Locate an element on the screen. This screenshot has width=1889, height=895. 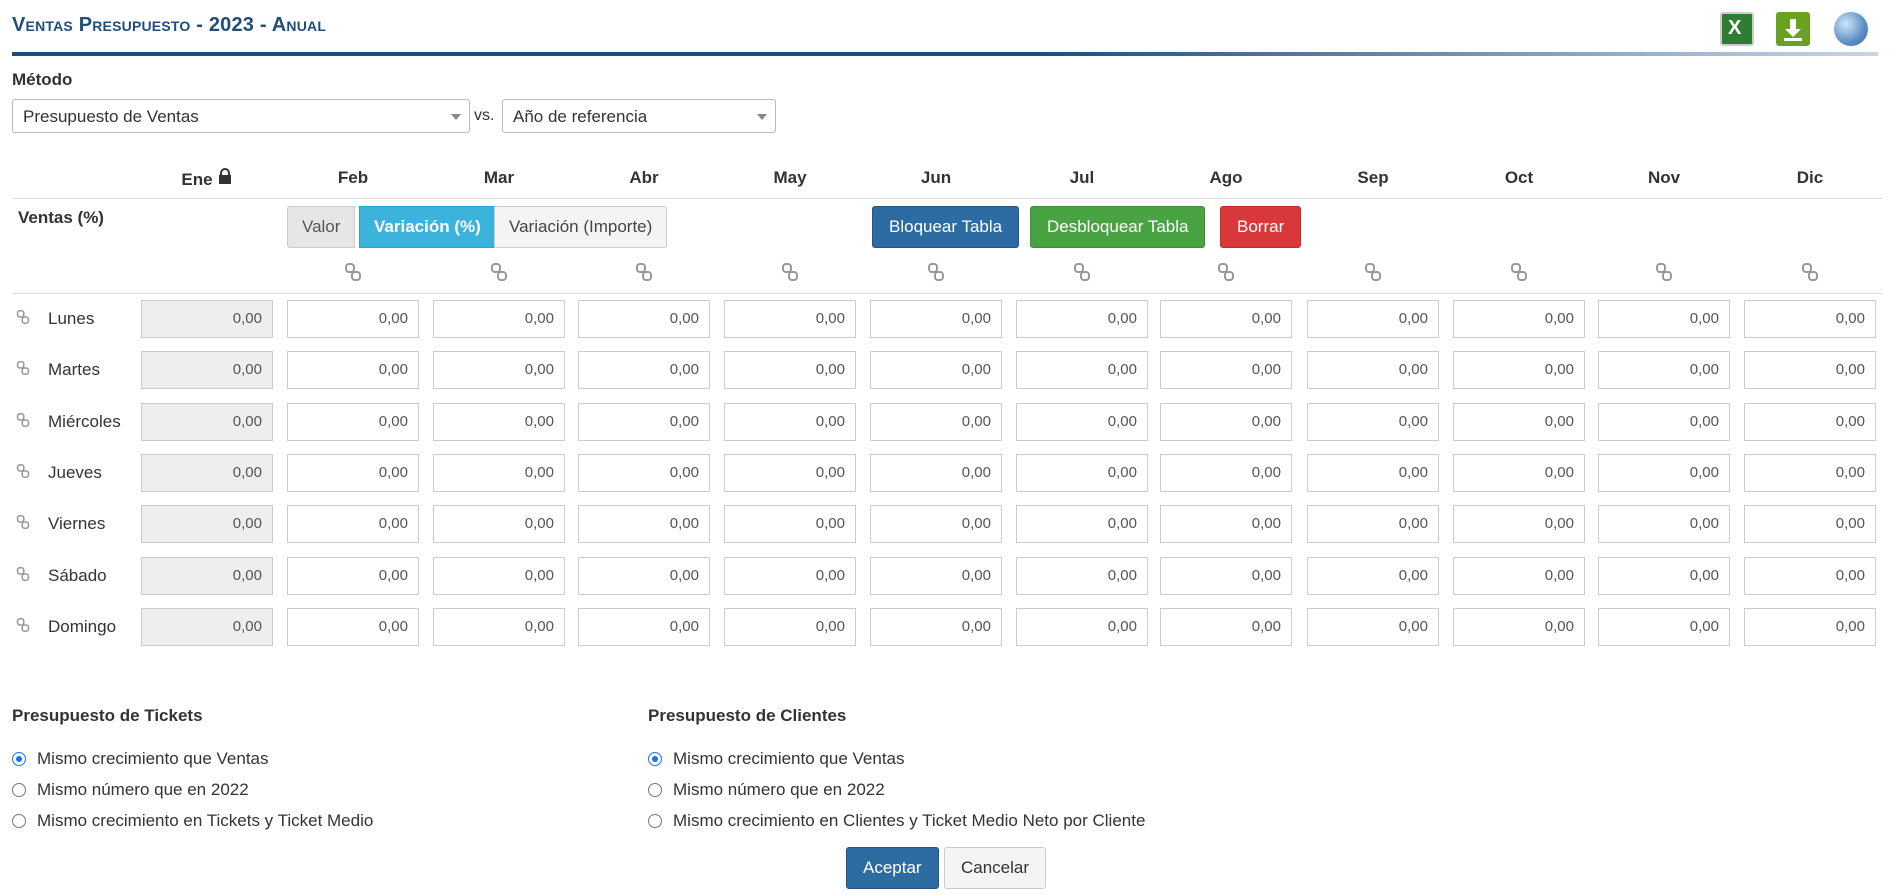
tickets-option-label: Mismo número que en 2022 is located at coordinates (143, 790).